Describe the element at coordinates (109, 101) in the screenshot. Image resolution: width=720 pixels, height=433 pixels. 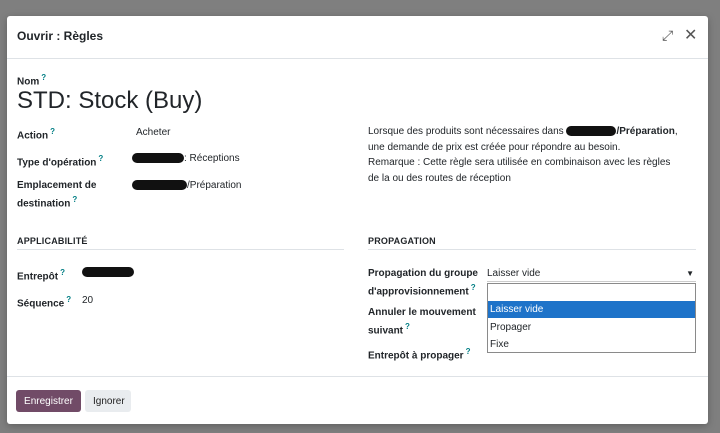
I see `rule-name: STD: Stock (Buy)` at that location.